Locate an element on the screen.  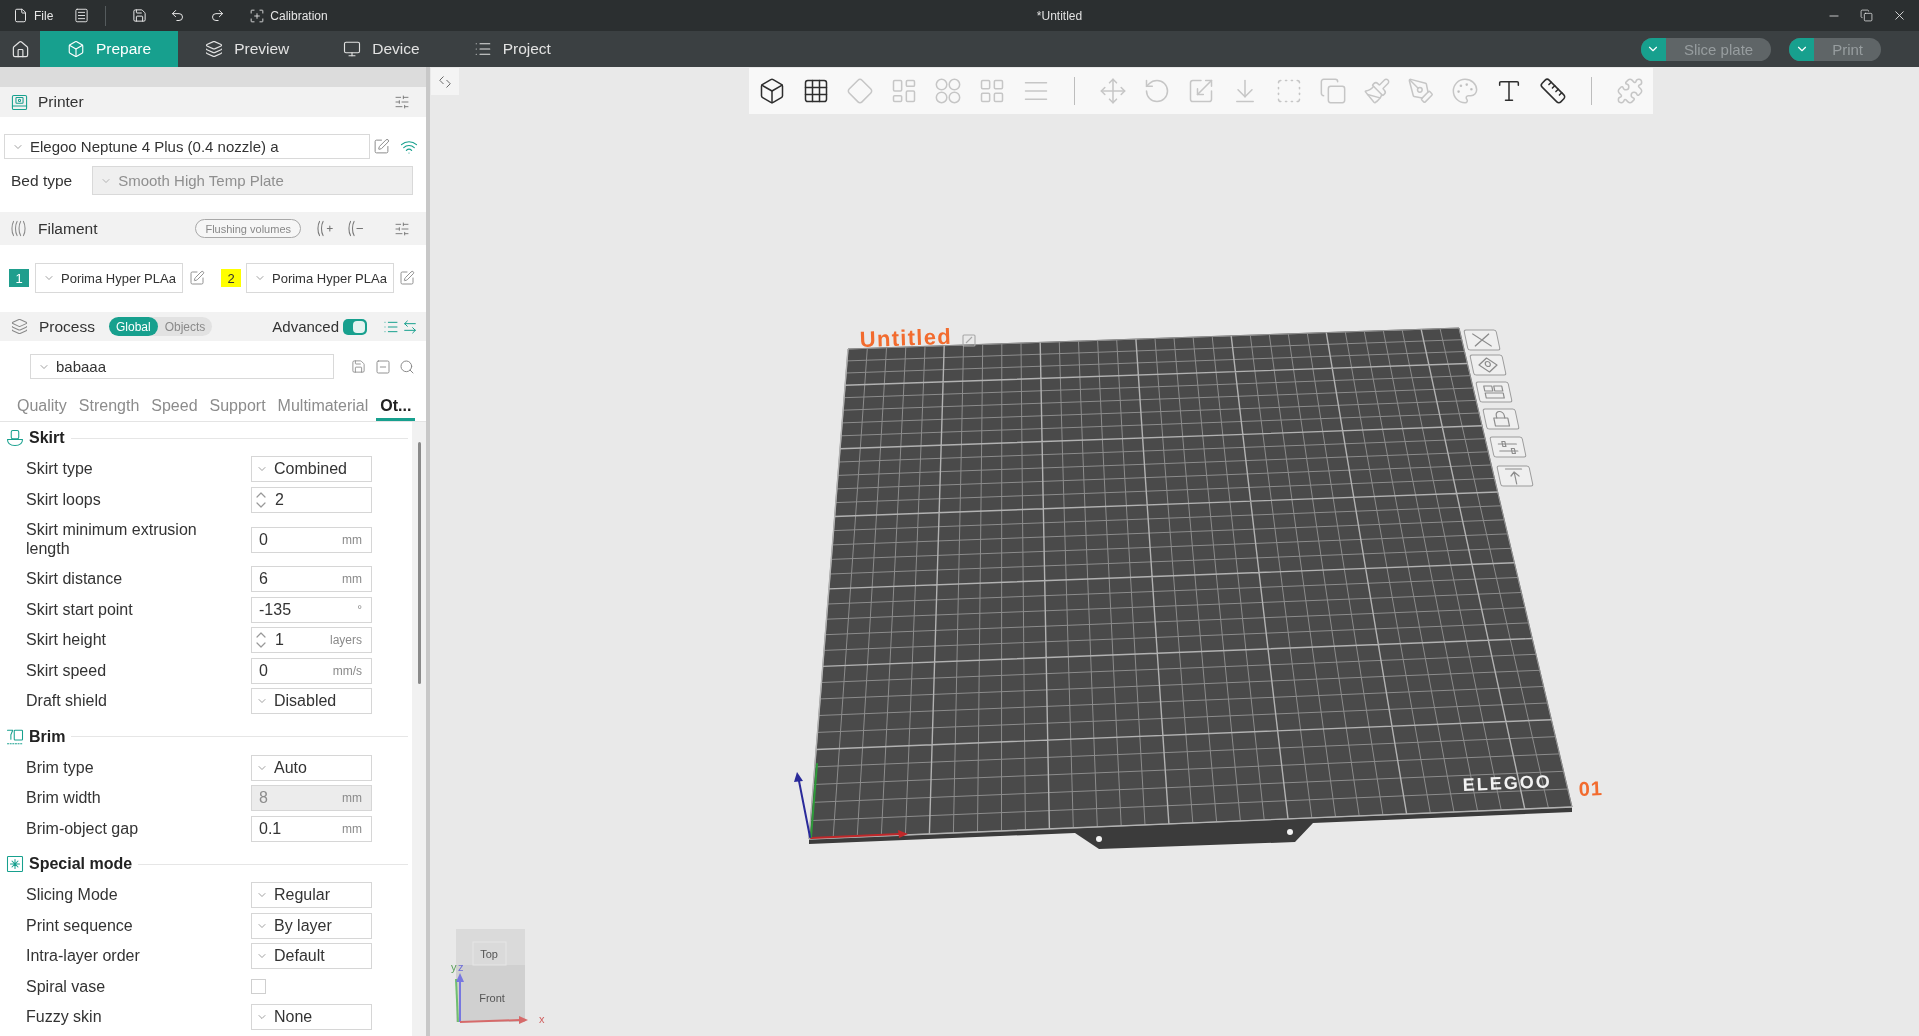
axis-label: x is located at coordinates (542, 1019).